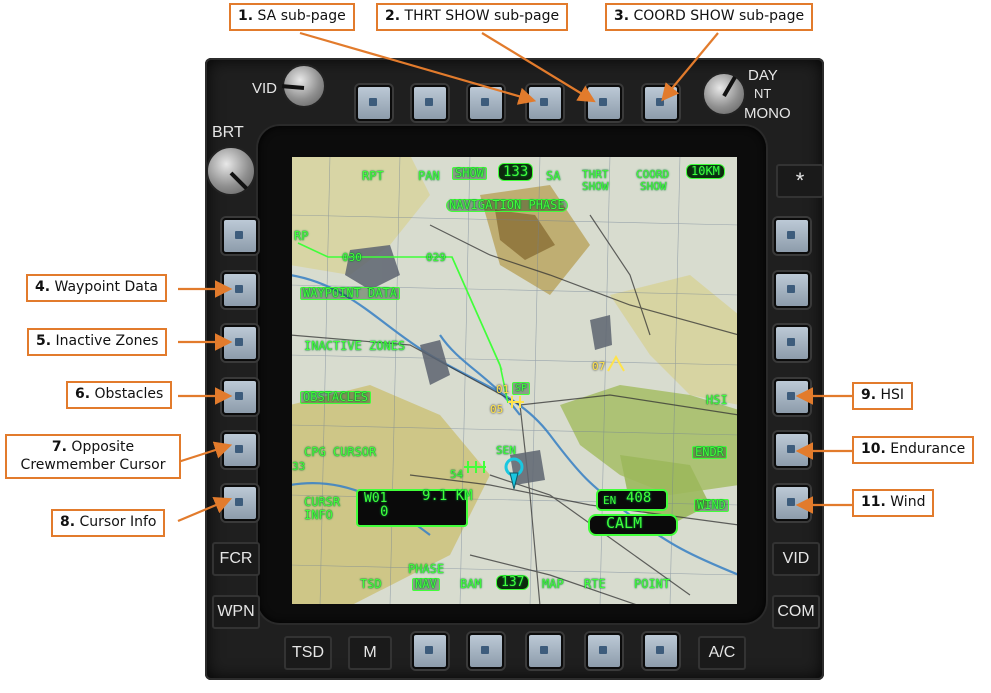  What do you see at coordinates (336, 397) in the screenshot?
I see `obstacles-label: OBSTACLES` at bounding box center [336, 397].